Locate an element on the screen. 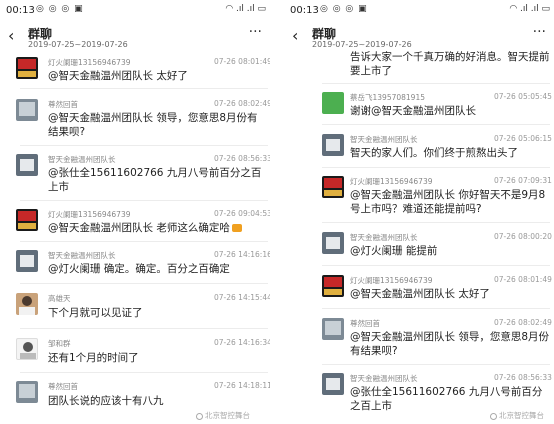 The height and width of the screenshot is (424, 554). message-text: @灯火阑珊 确定。确定。百分之百确定 is located at coordinates (139, 269).